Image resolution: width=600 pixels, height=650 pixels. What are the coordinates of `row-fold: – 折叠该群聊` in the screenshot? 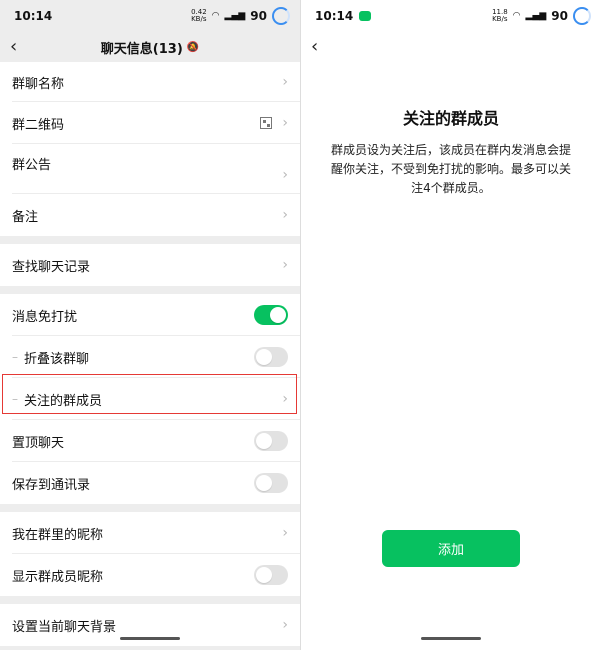 It's located at (150, 357).